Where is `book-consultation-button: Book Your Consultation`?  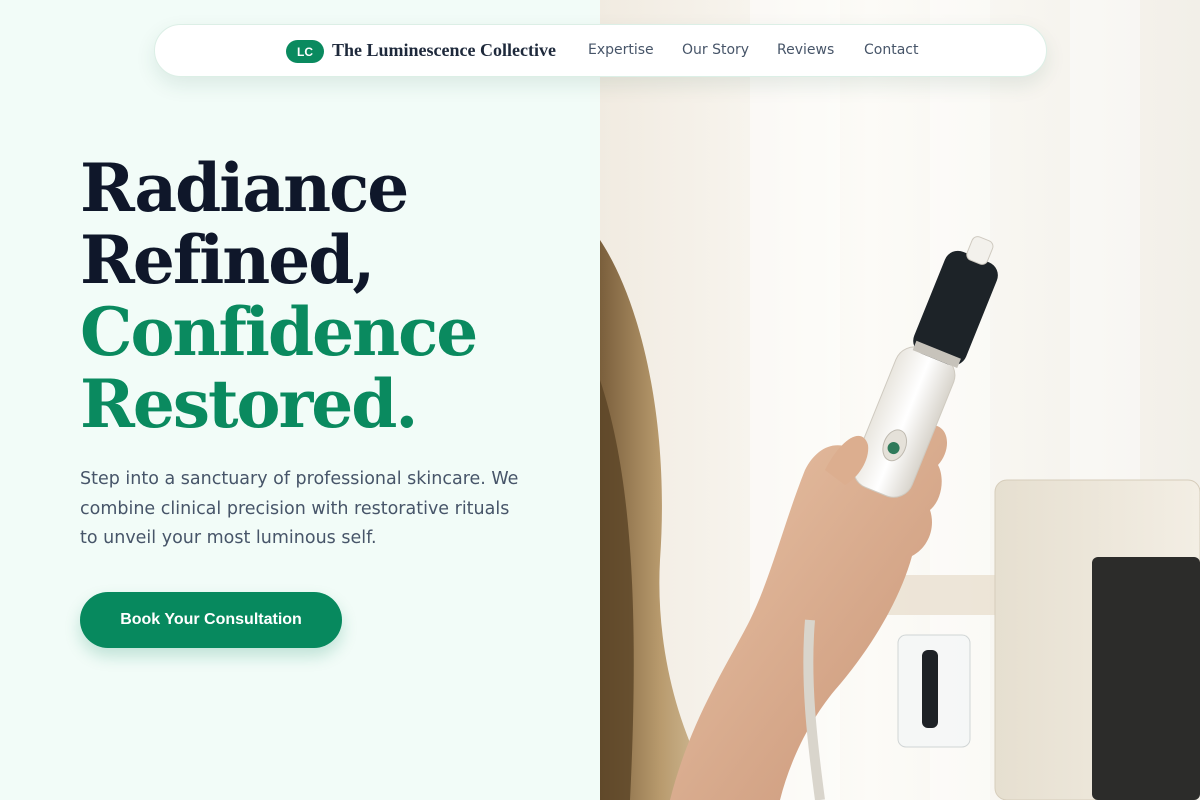 book-consultation-button: Book Your Consultation is located at coordinates (211, 620).